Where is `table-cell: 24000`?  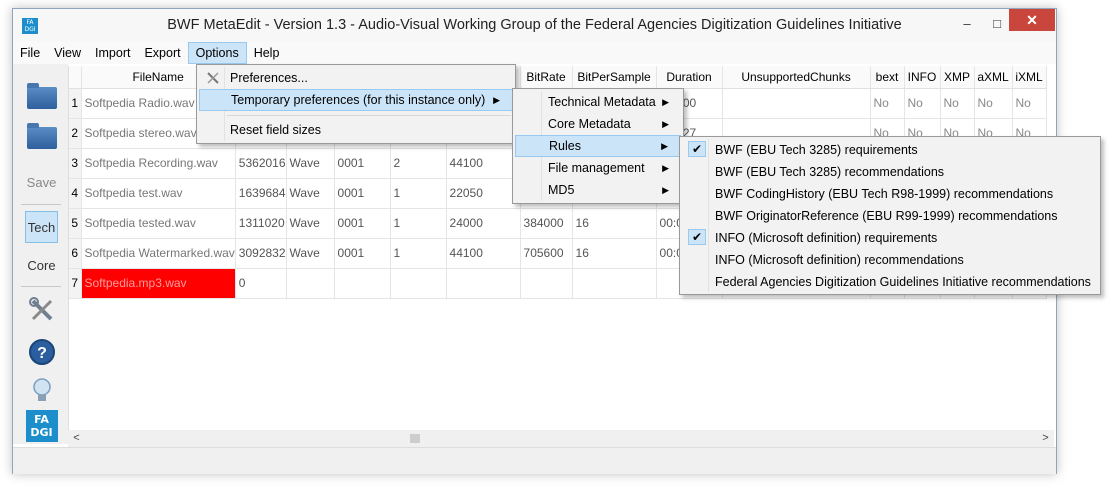
table-cell: 24000 is located at coordinates (483, 223).